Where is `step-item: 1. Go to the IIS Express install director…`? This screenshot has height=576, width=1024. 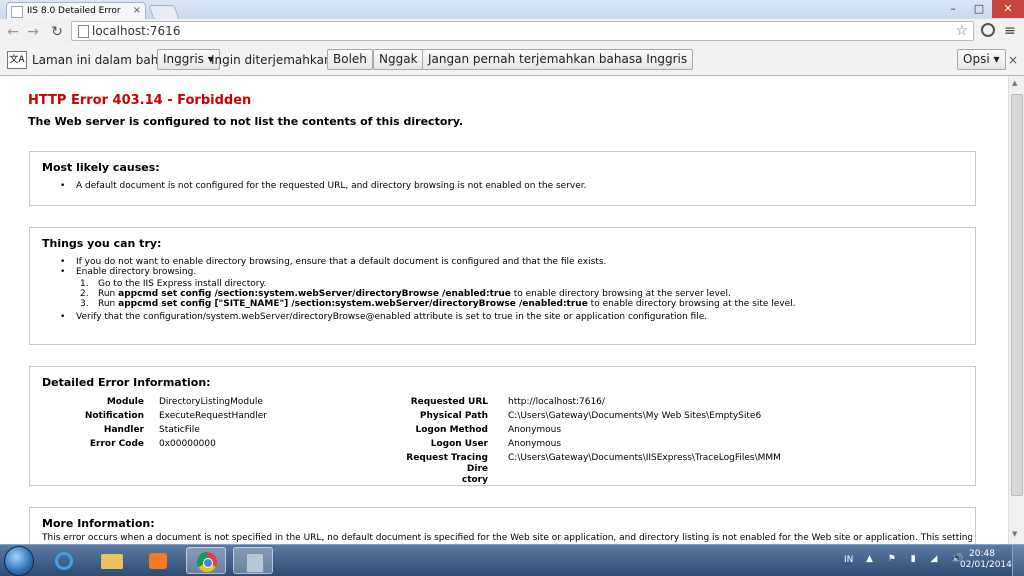 step-item: 1. Go to the IIS Express install director… is located at coordinates (436, 284).